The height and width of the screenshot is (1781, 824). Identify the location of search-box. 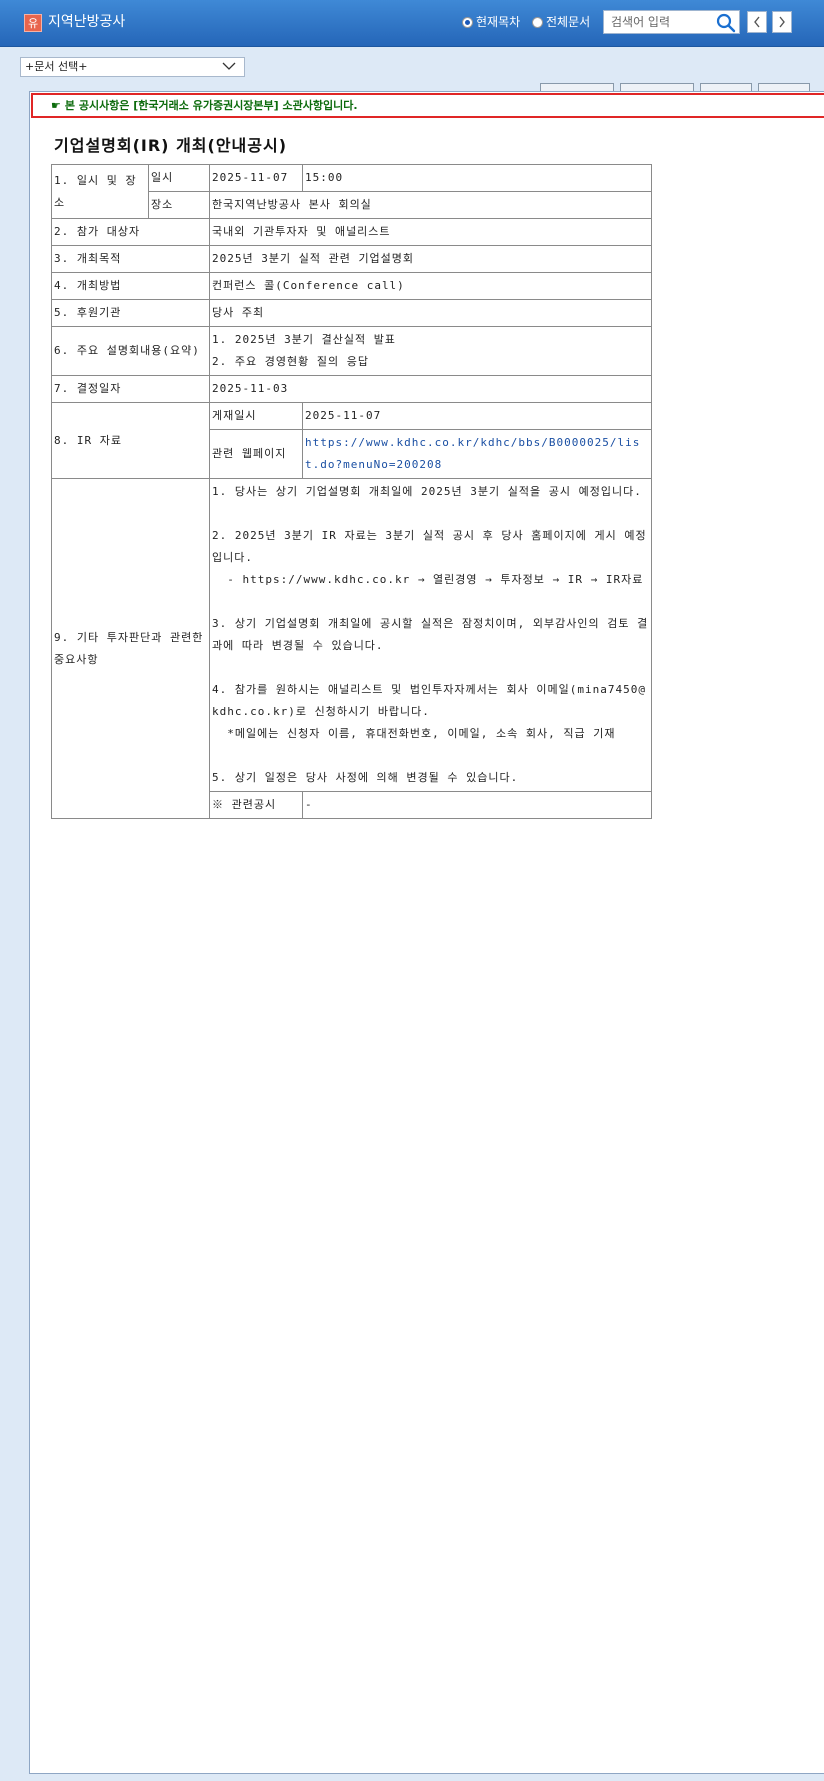
(671, 22).